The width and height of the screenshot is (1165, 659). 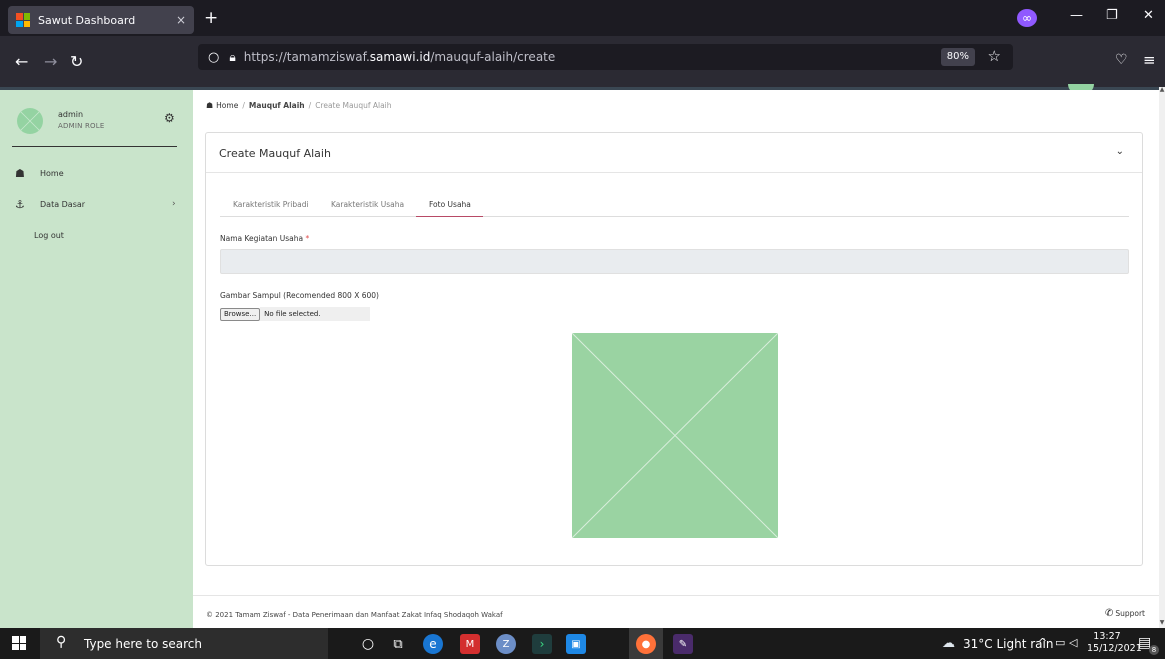 What do you see at coordinates (542, 644) in the screenshot?
I see `terminal-app-icon: ›` at bounding box center [542, 644].